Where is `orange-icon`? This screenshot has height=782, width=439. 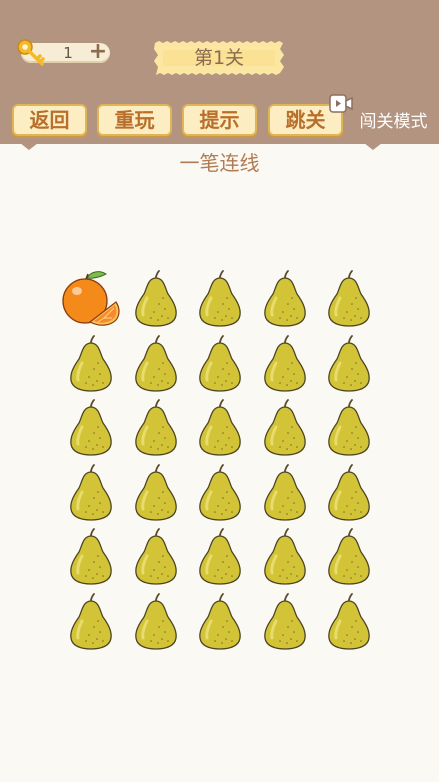 orange-icon is located at coordinates (91, 298).